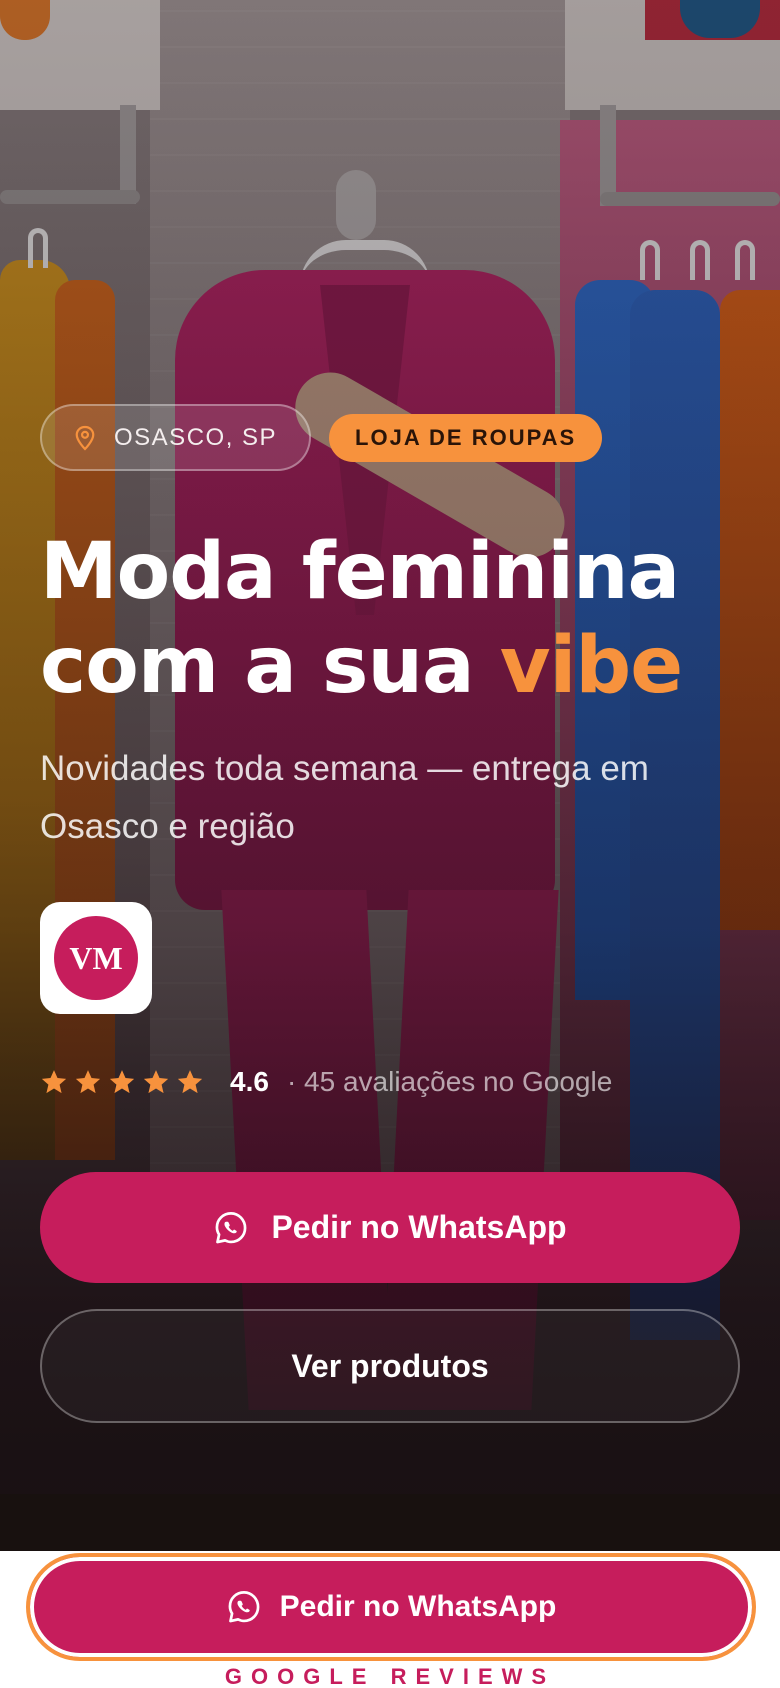  What do you see at coordinates (390, 1366) in the screenshot?
I see `view-products-button: Ver produtos` at bounding box center [390, 1366].